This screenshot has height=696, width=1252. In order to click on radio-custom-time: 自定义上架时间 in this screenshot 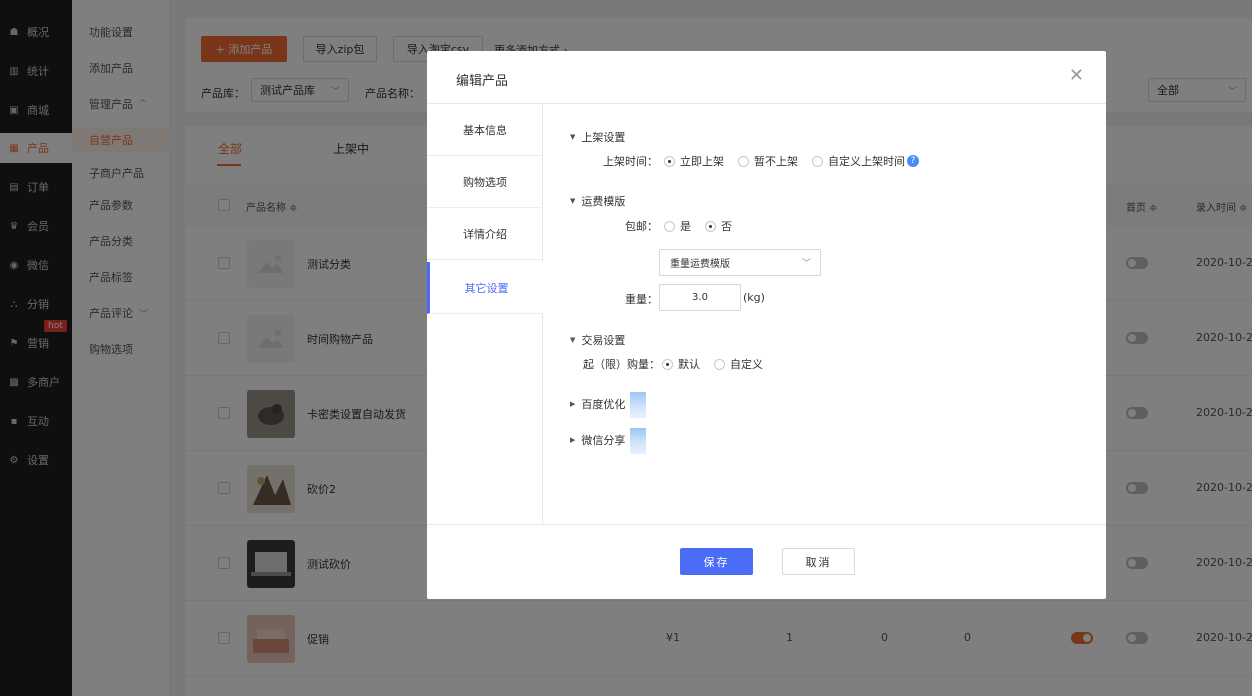, I will do `click(858, 161)`.